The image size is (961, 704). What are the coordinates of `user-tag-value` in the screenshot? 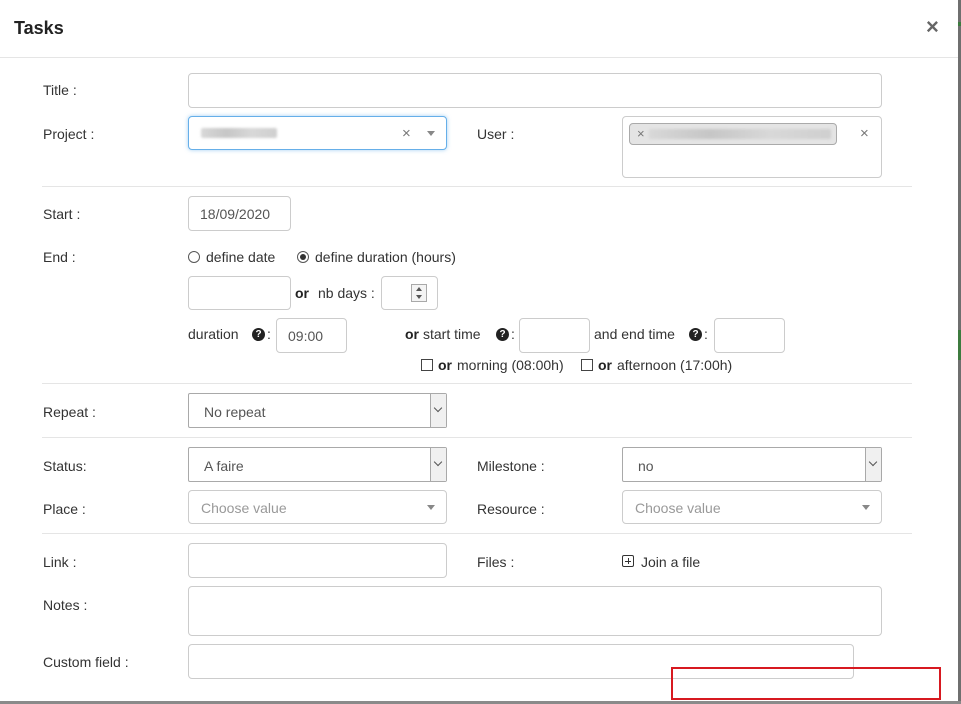 It's located at (740, 134).